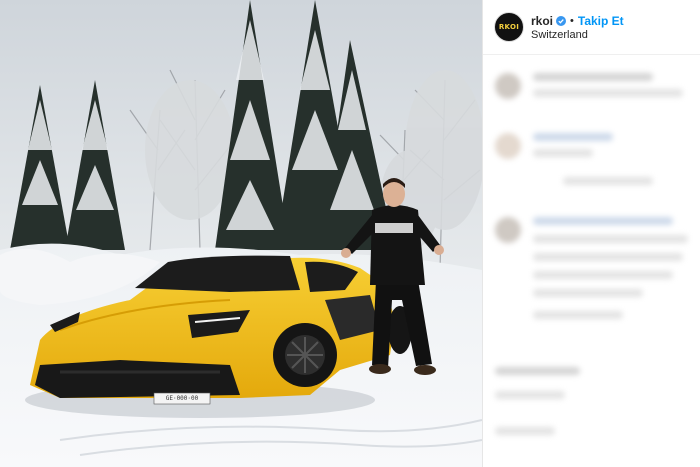 The height and width of the screenshot is (467, 700). I want to click on post-header: RKOI rkoi • Takip Et Switzerland, so click(591, 27).